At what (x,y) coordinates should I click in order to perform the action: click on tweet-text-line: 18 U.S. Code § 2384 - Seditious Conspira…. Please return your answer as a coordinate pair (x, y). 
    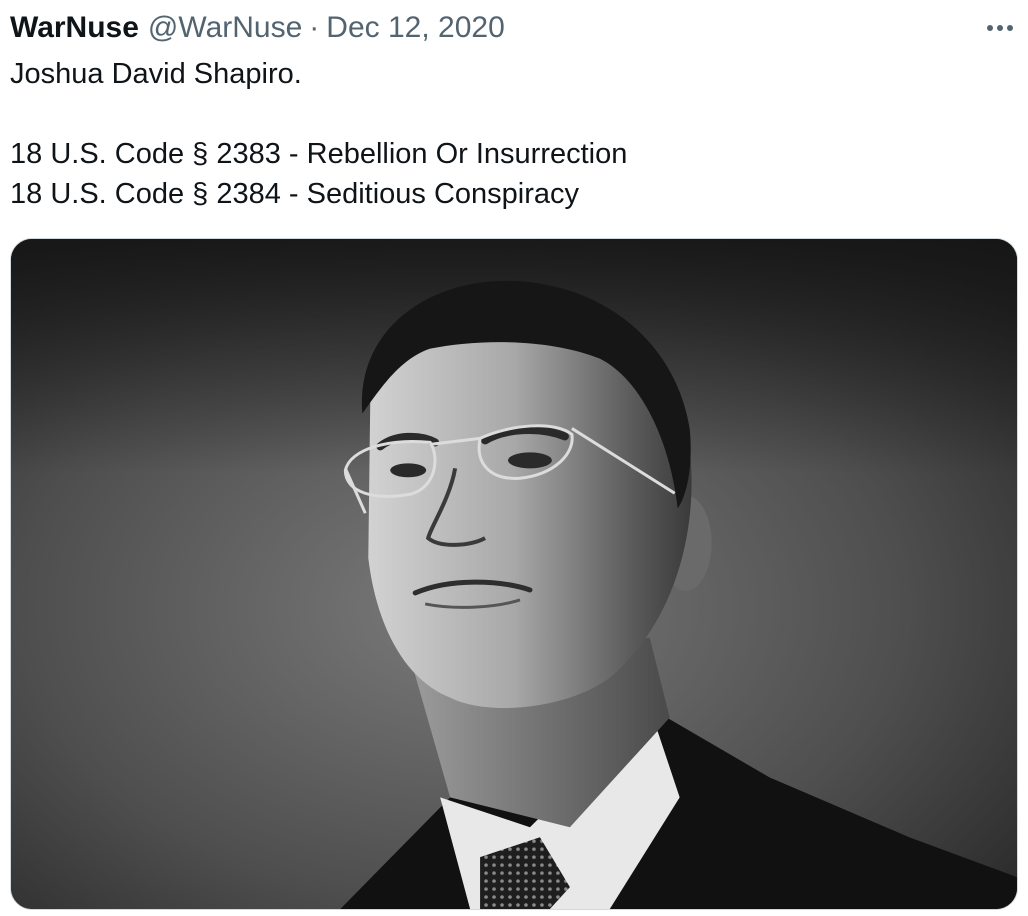
    Looking at the image, I should click on (295, 194).